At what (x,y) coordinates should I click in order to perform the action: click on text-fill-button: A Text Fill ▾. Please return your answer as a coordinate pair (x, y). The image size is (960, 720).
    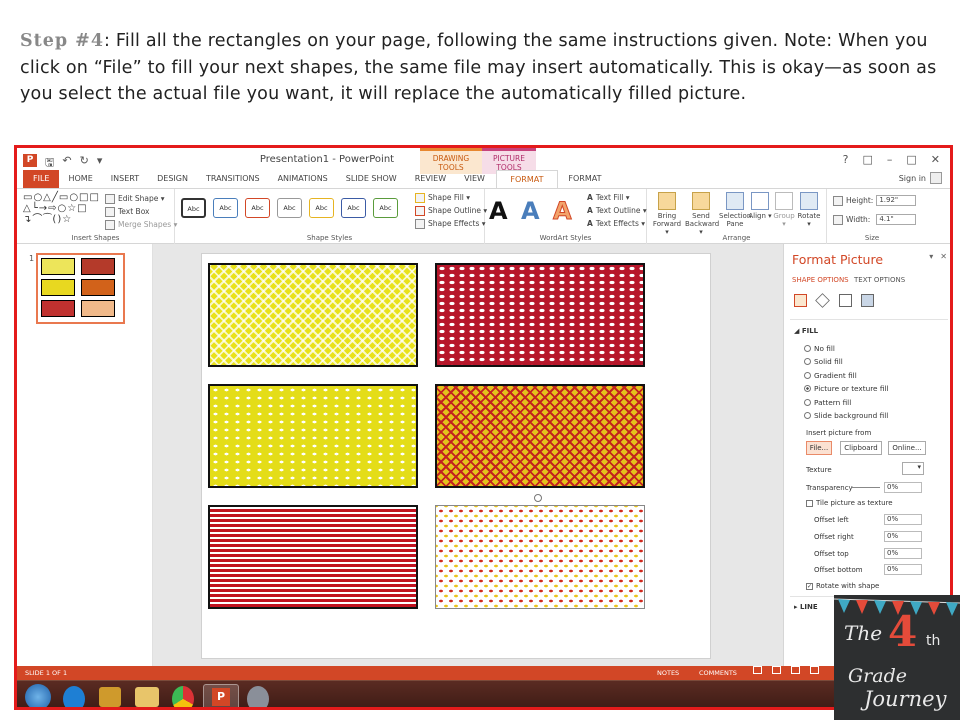
    Looking at the image, I should click on (617, 197).